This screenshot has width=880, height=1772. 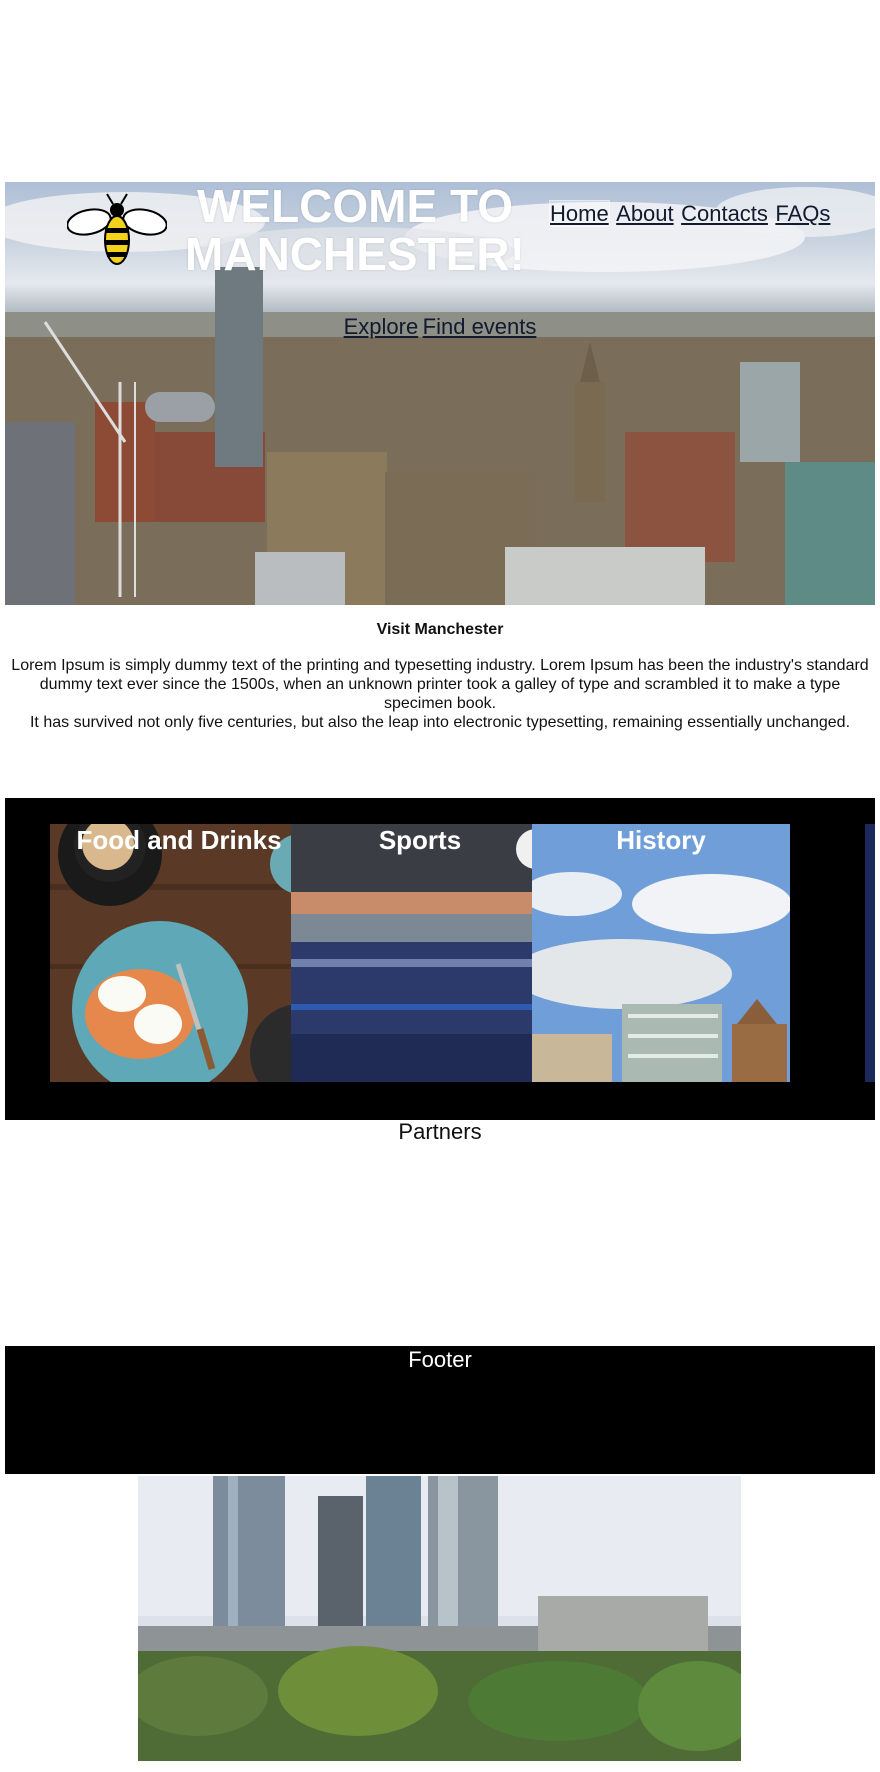 What do you see at coordinates (661, 840) in the screenshot?
I see `card-title: History` at bounding box center [661, 840].